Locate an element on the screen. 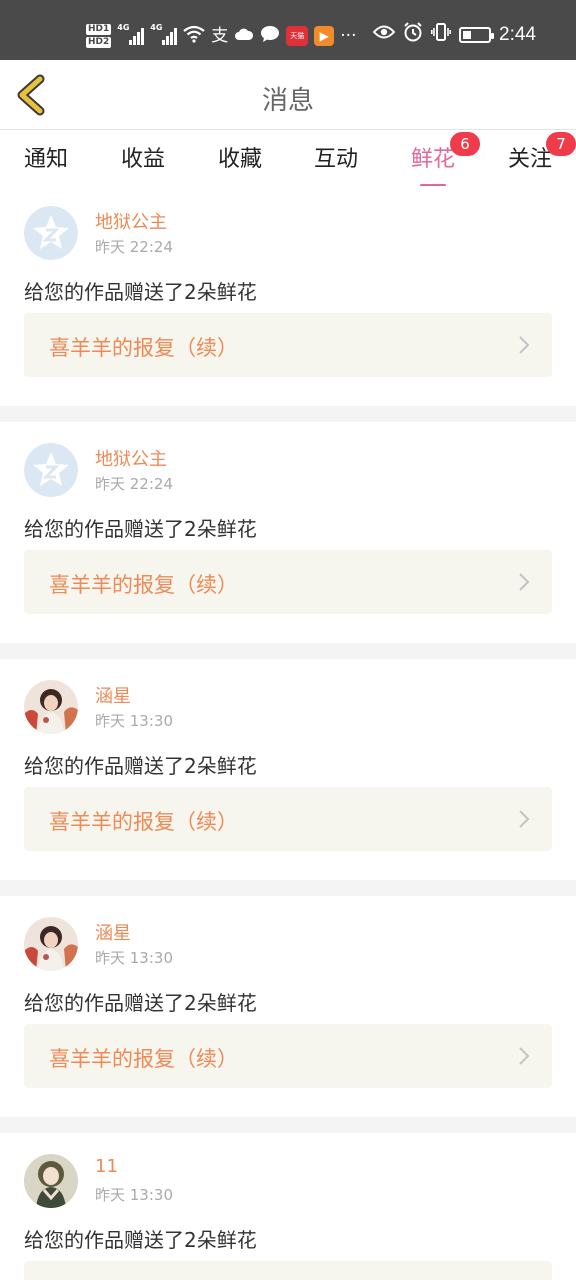  alarm-icon is located at coordinates (413, 34).